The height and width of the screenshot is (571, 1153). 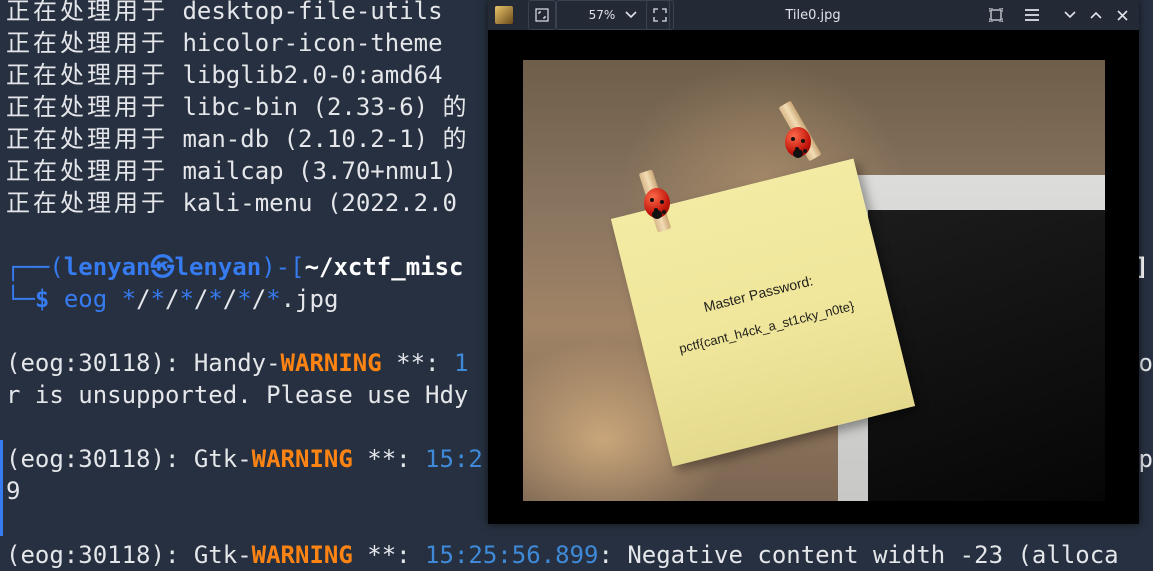 What do you see at coordinates (237, 363) in the screenshot?
I see `log-line: (eog:30118): Handy-WARNING **: 1` at bounding box center [237, 363].